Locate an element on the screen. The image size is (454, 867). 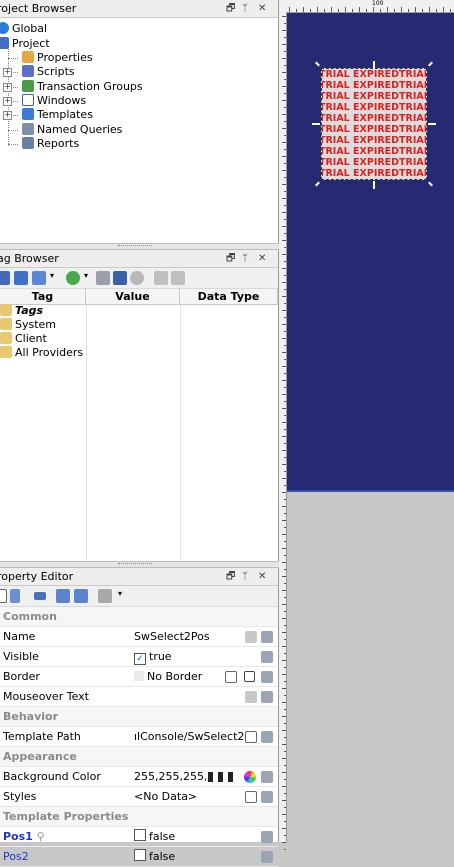
add-property-icon is located at coordinates (63, 596).